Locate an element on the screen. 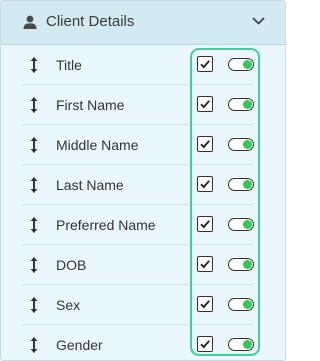  field-row: Middle Name is located at coordinates (137, 145).